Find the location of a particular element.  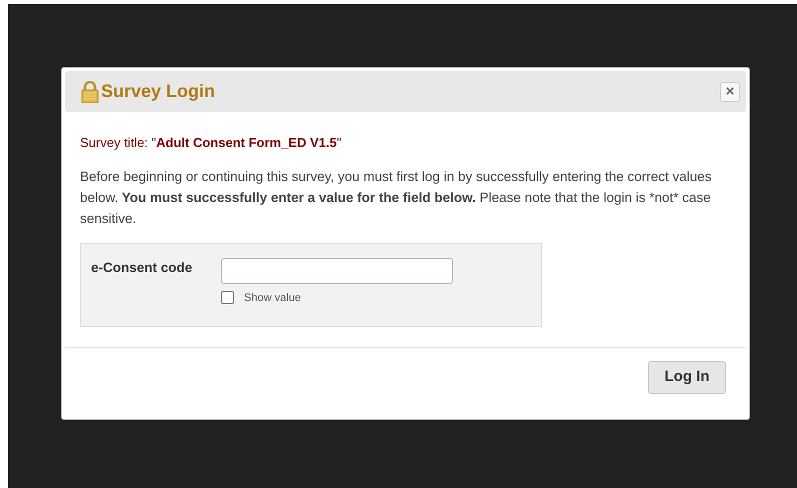

checkbox is located at coordinates (227, 297).